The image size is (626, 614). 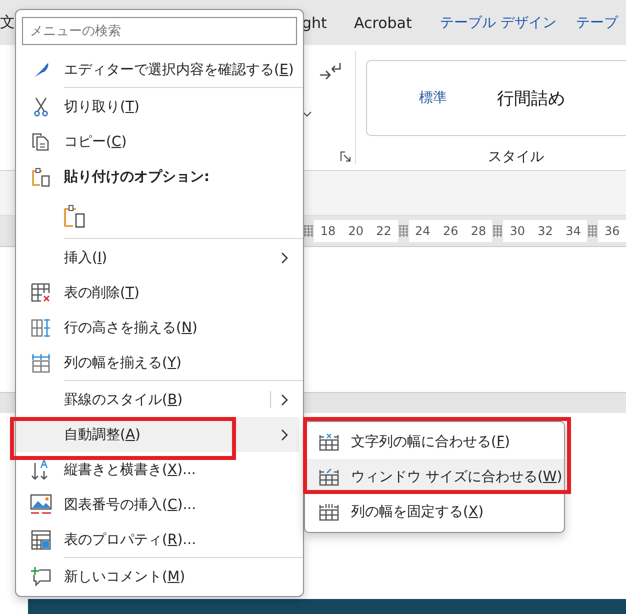 I want to click on ruler-number: 28, so click(x=478, y=231).